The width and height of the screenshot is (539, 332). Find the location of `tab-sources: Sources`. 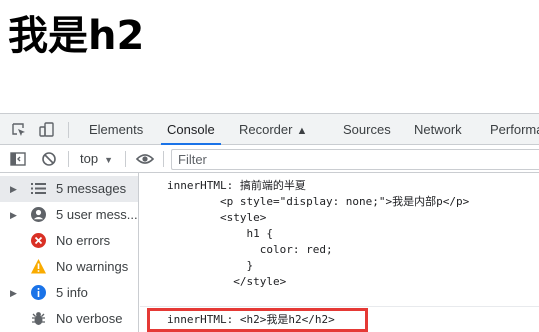

tab-sources: Sources is located at coordinates (367, 129).